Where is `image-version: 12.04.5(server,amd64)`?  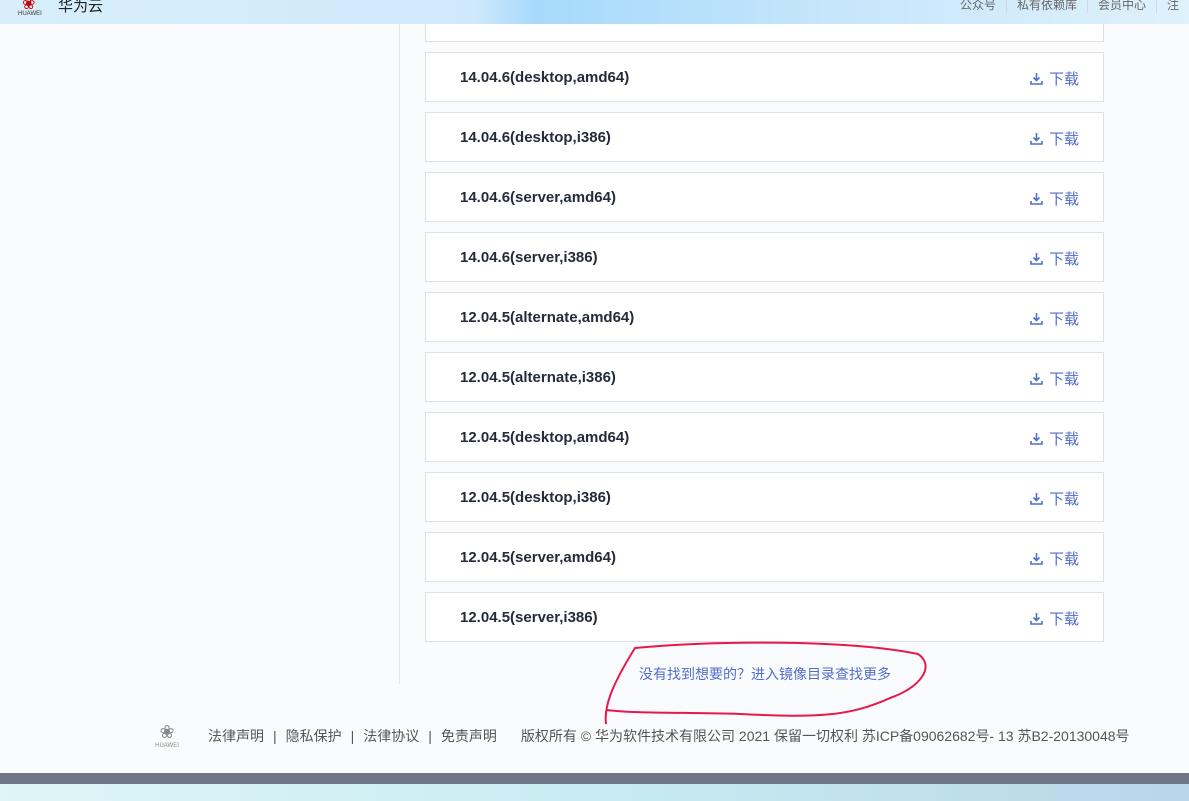
image-version: 12.04.5(server,amd64) is located at coordinates (538, 557).